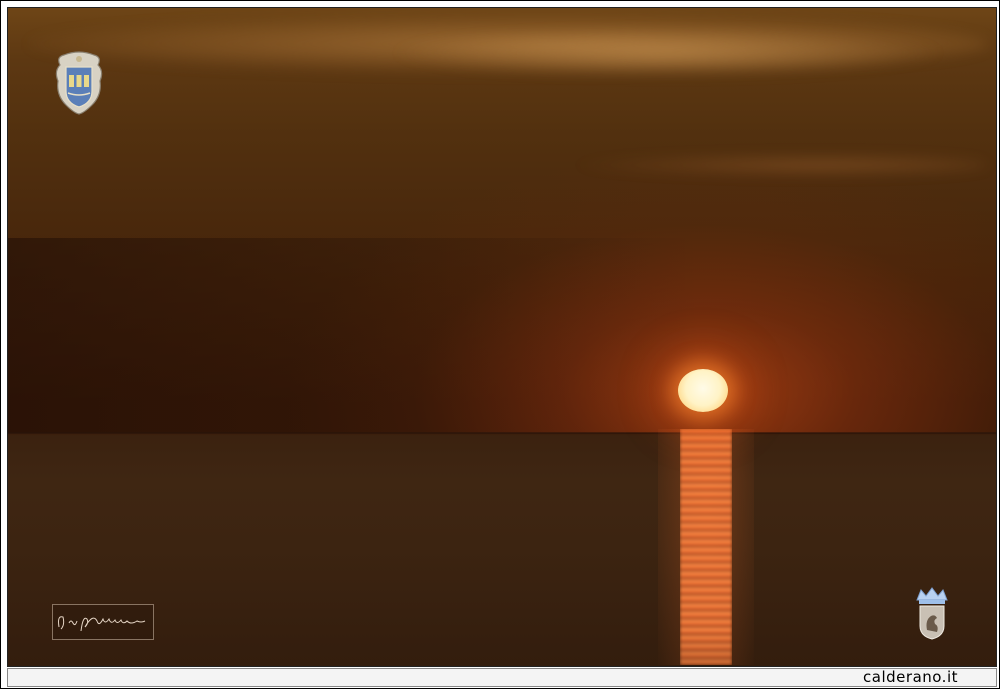 This screenshot has height=689, width=1000. What do you see at coordinates (502, 433) in the screenshot?
I see `horizon-line` at bounding box center [502, 433].